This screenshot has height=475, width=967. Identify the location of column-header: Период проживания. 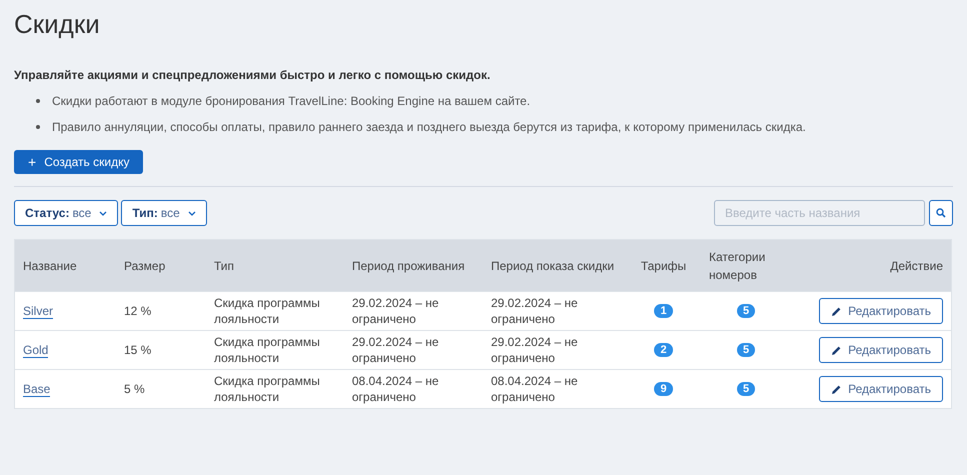
(408, 265).